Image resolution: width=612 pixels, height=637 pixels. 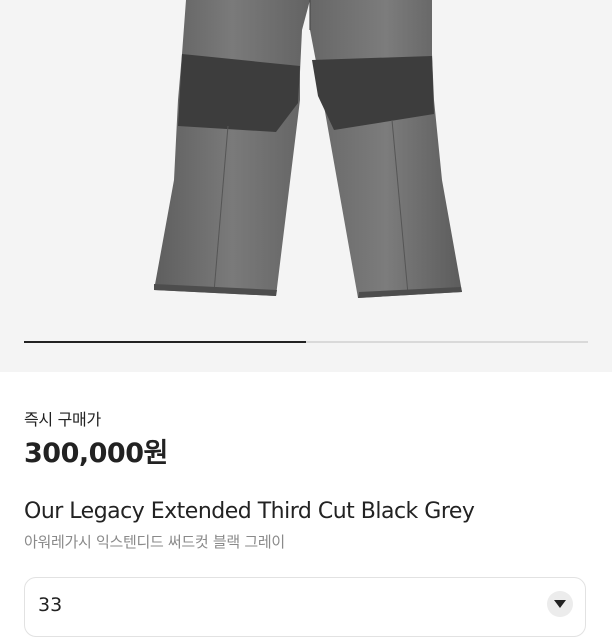 I want to click on carousel-progress-track, so click(x=306, y=342).